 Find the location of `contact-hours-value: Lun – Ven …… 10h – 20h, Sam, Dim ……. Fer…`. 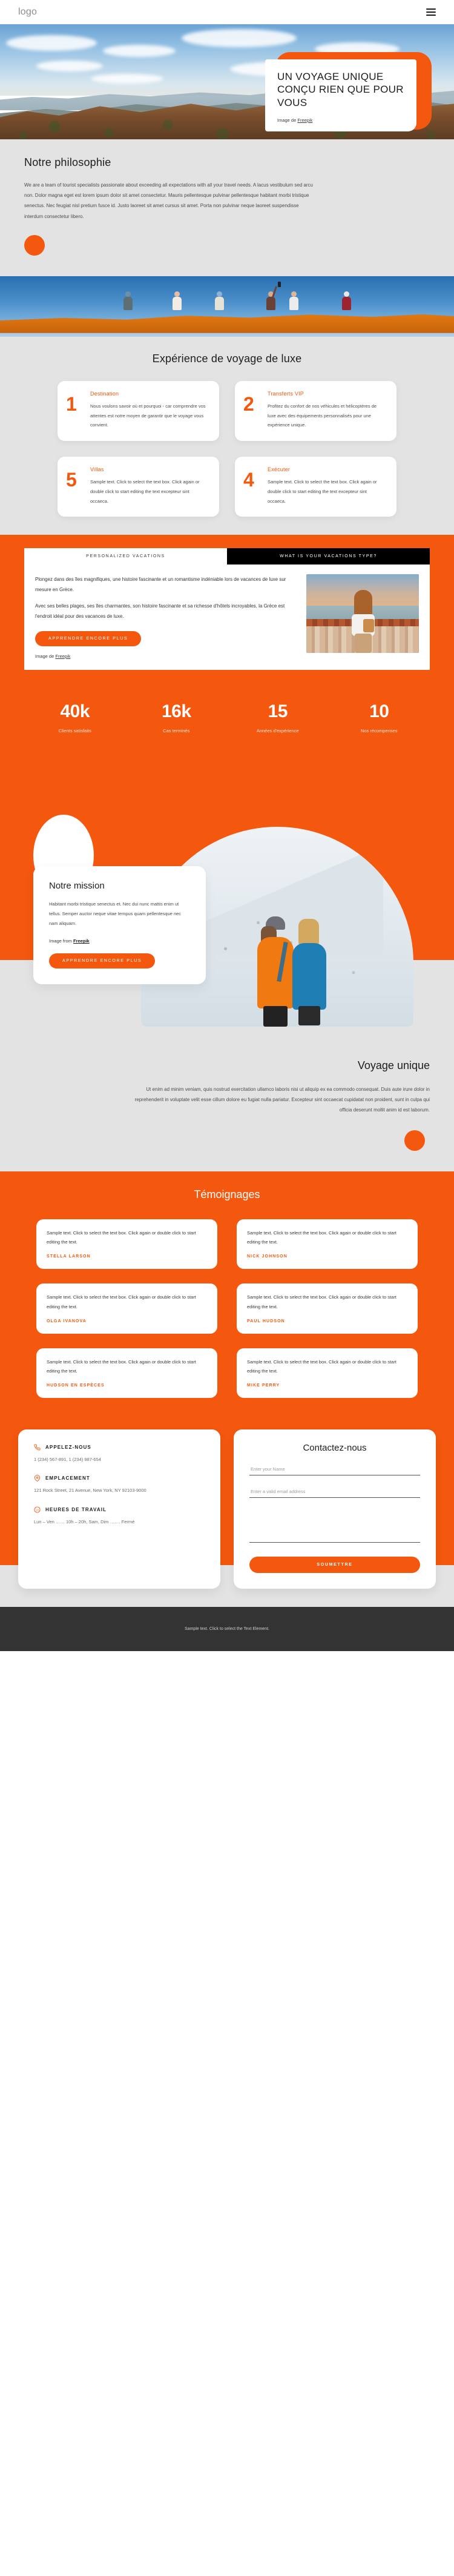

contact-hours-value: Lun – Ven …… 10h – 20h, Sam, Dim ……. Fer… is located at coordinates (84, 1521).